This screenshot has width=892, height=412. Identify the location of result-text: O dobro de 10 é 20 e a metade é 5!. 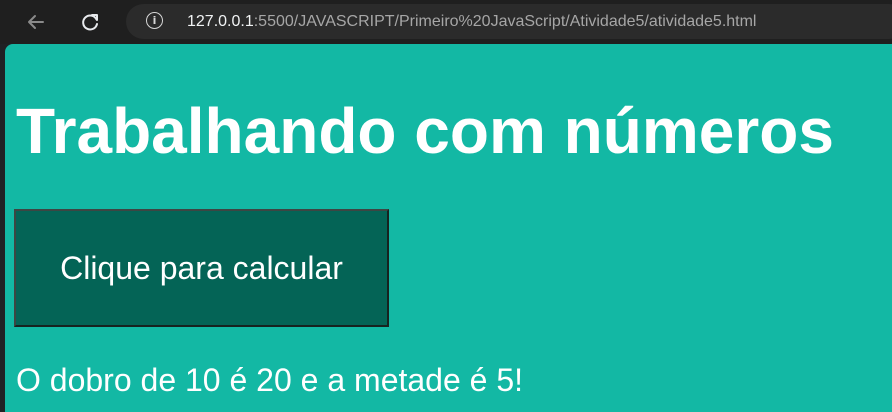
(270, 380).